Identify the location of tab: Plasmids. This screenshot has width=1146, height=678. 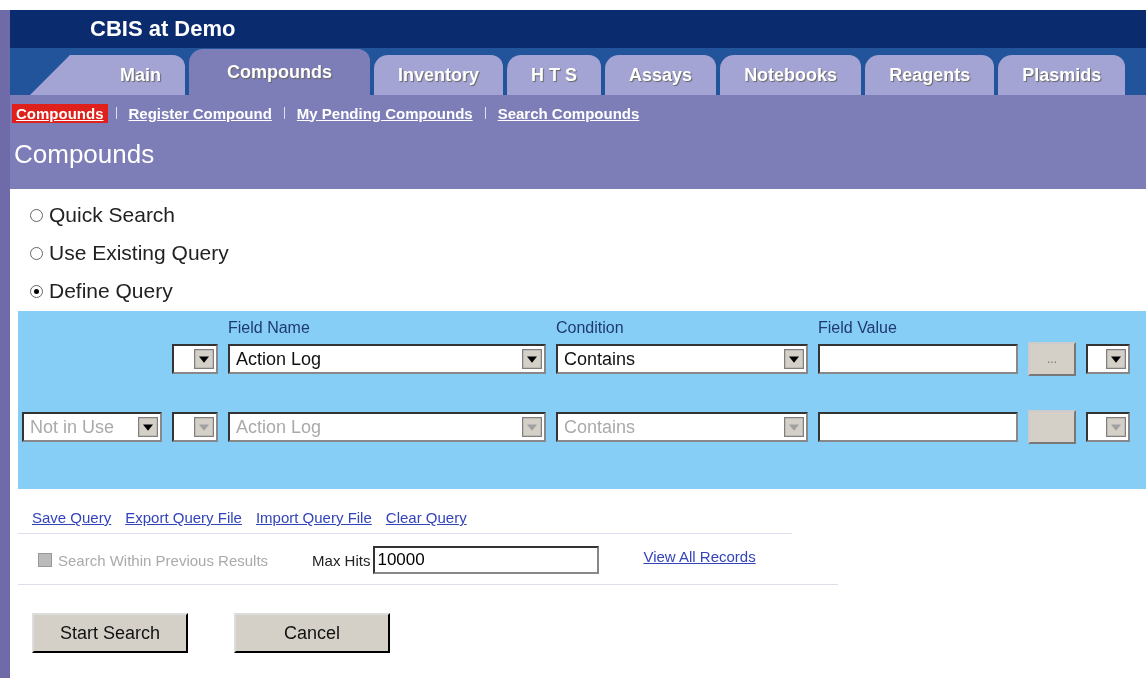
(1062, 75).